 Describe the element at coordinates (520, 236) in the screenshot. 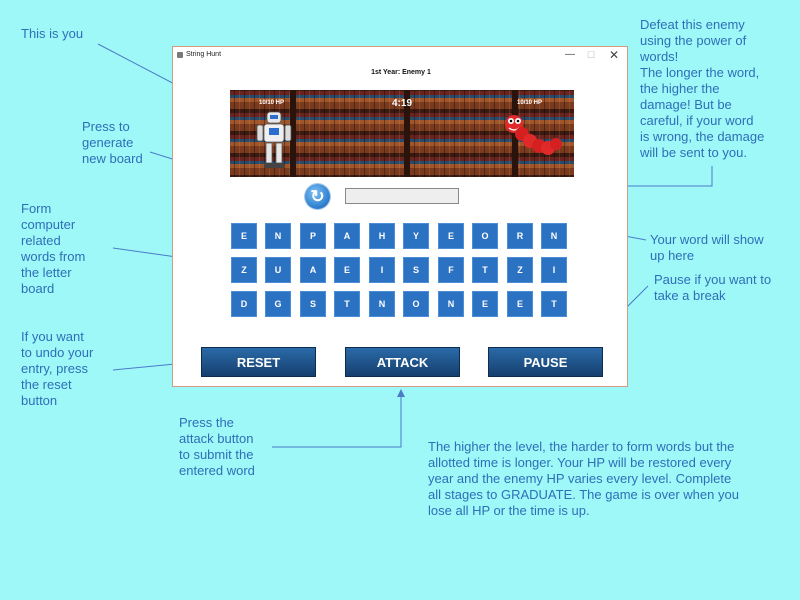

I see `letter-tile: R` at that location.